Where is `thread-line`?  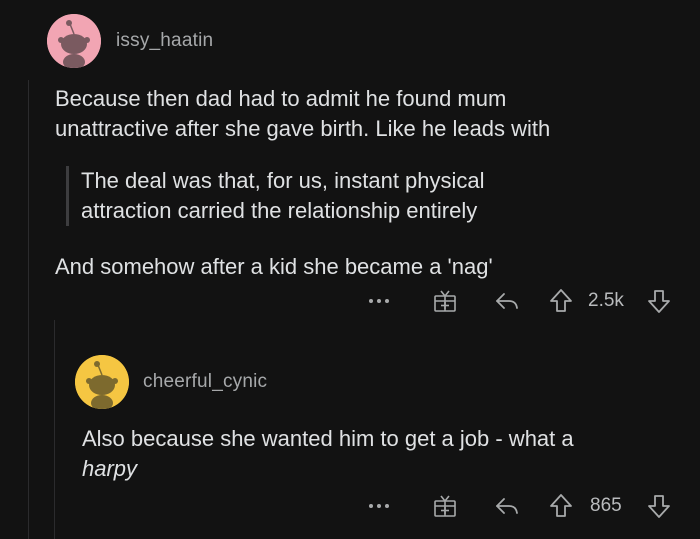
thread-line is located at coordinates (28, 309).